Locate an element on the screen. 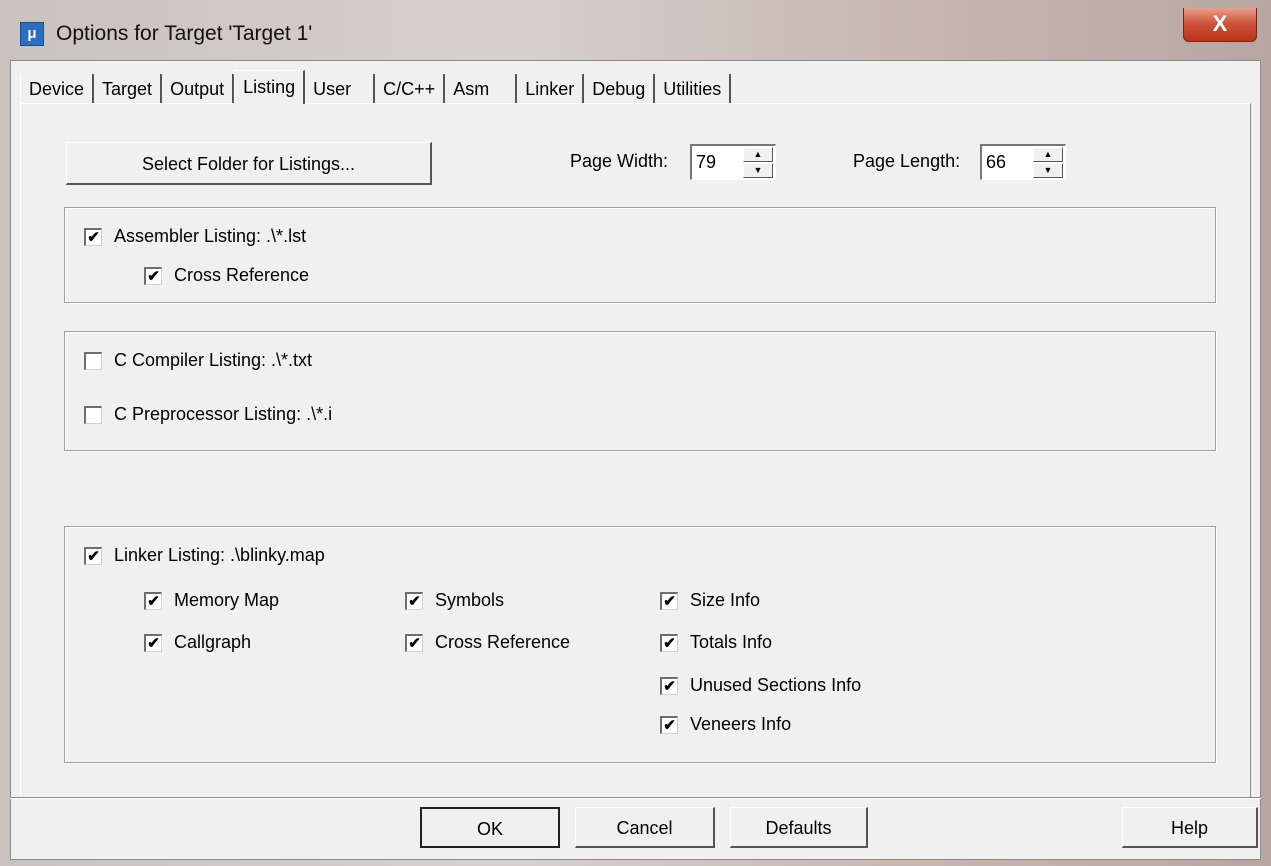  page-width-label: Page Width: is located at coordinates (619, 161).